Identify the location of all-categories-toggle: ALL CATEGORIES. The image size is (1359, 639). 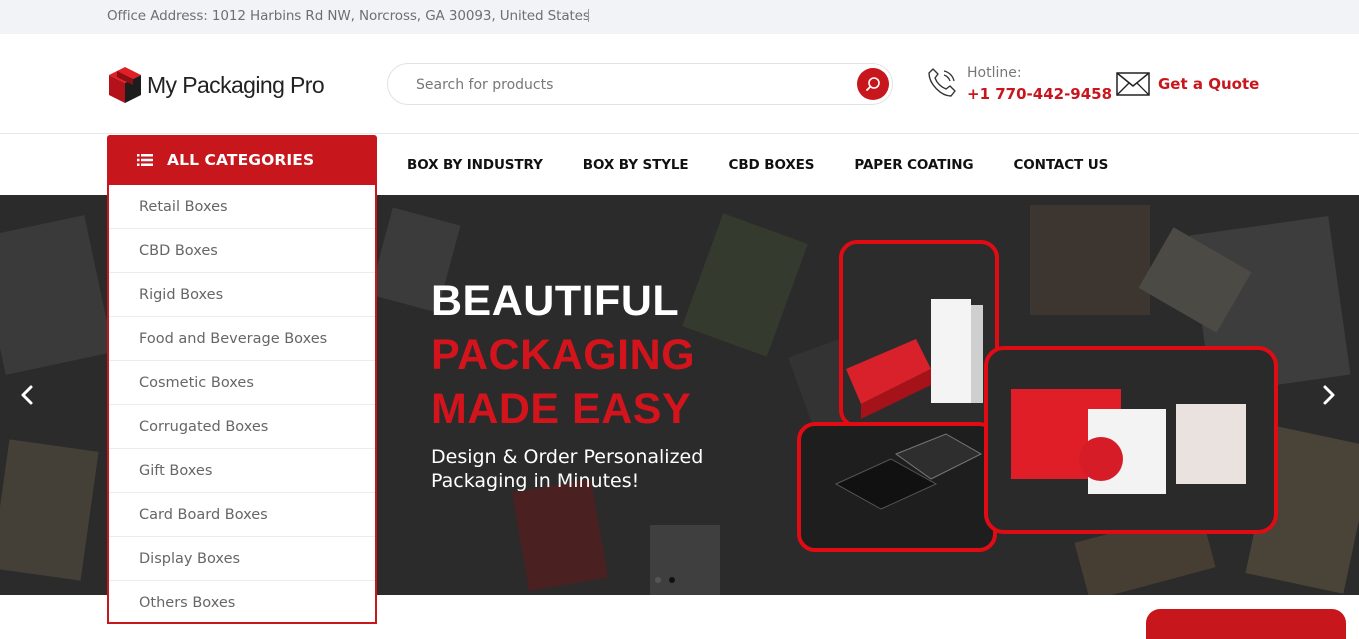
(242, 160).